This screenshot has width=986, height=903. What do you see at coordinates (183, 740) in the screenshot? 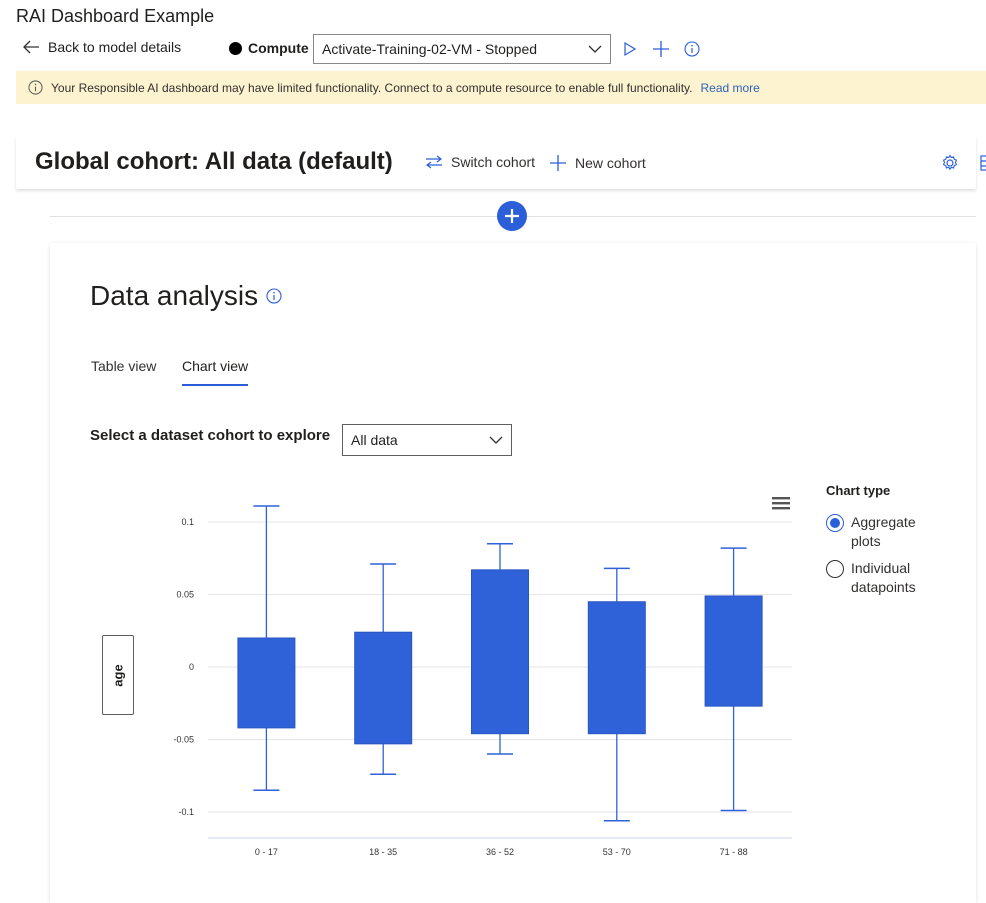
I see `y-tick-label: -0.05` at bounding box center [183, 740].